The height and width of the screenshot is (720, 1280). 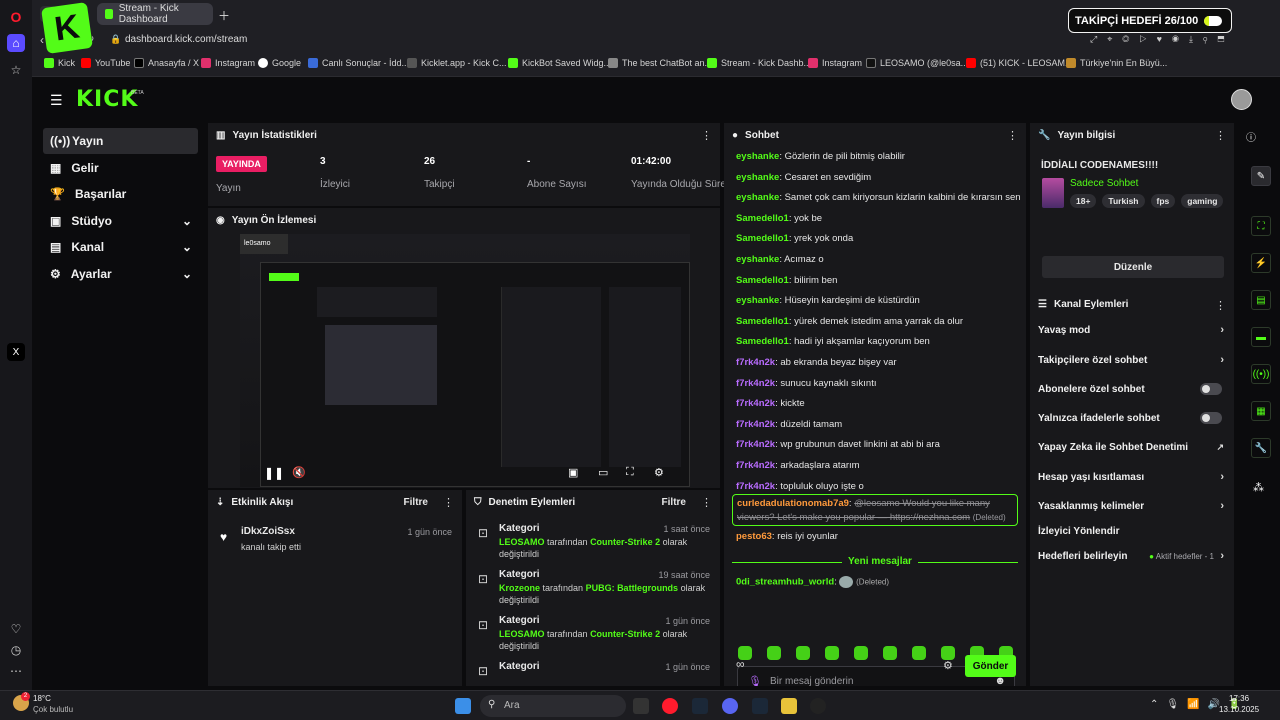 What do you see at coordinates (1083, 201) in the screenshot?
I see `tag: 18+` at bounding box center [1083, 201].